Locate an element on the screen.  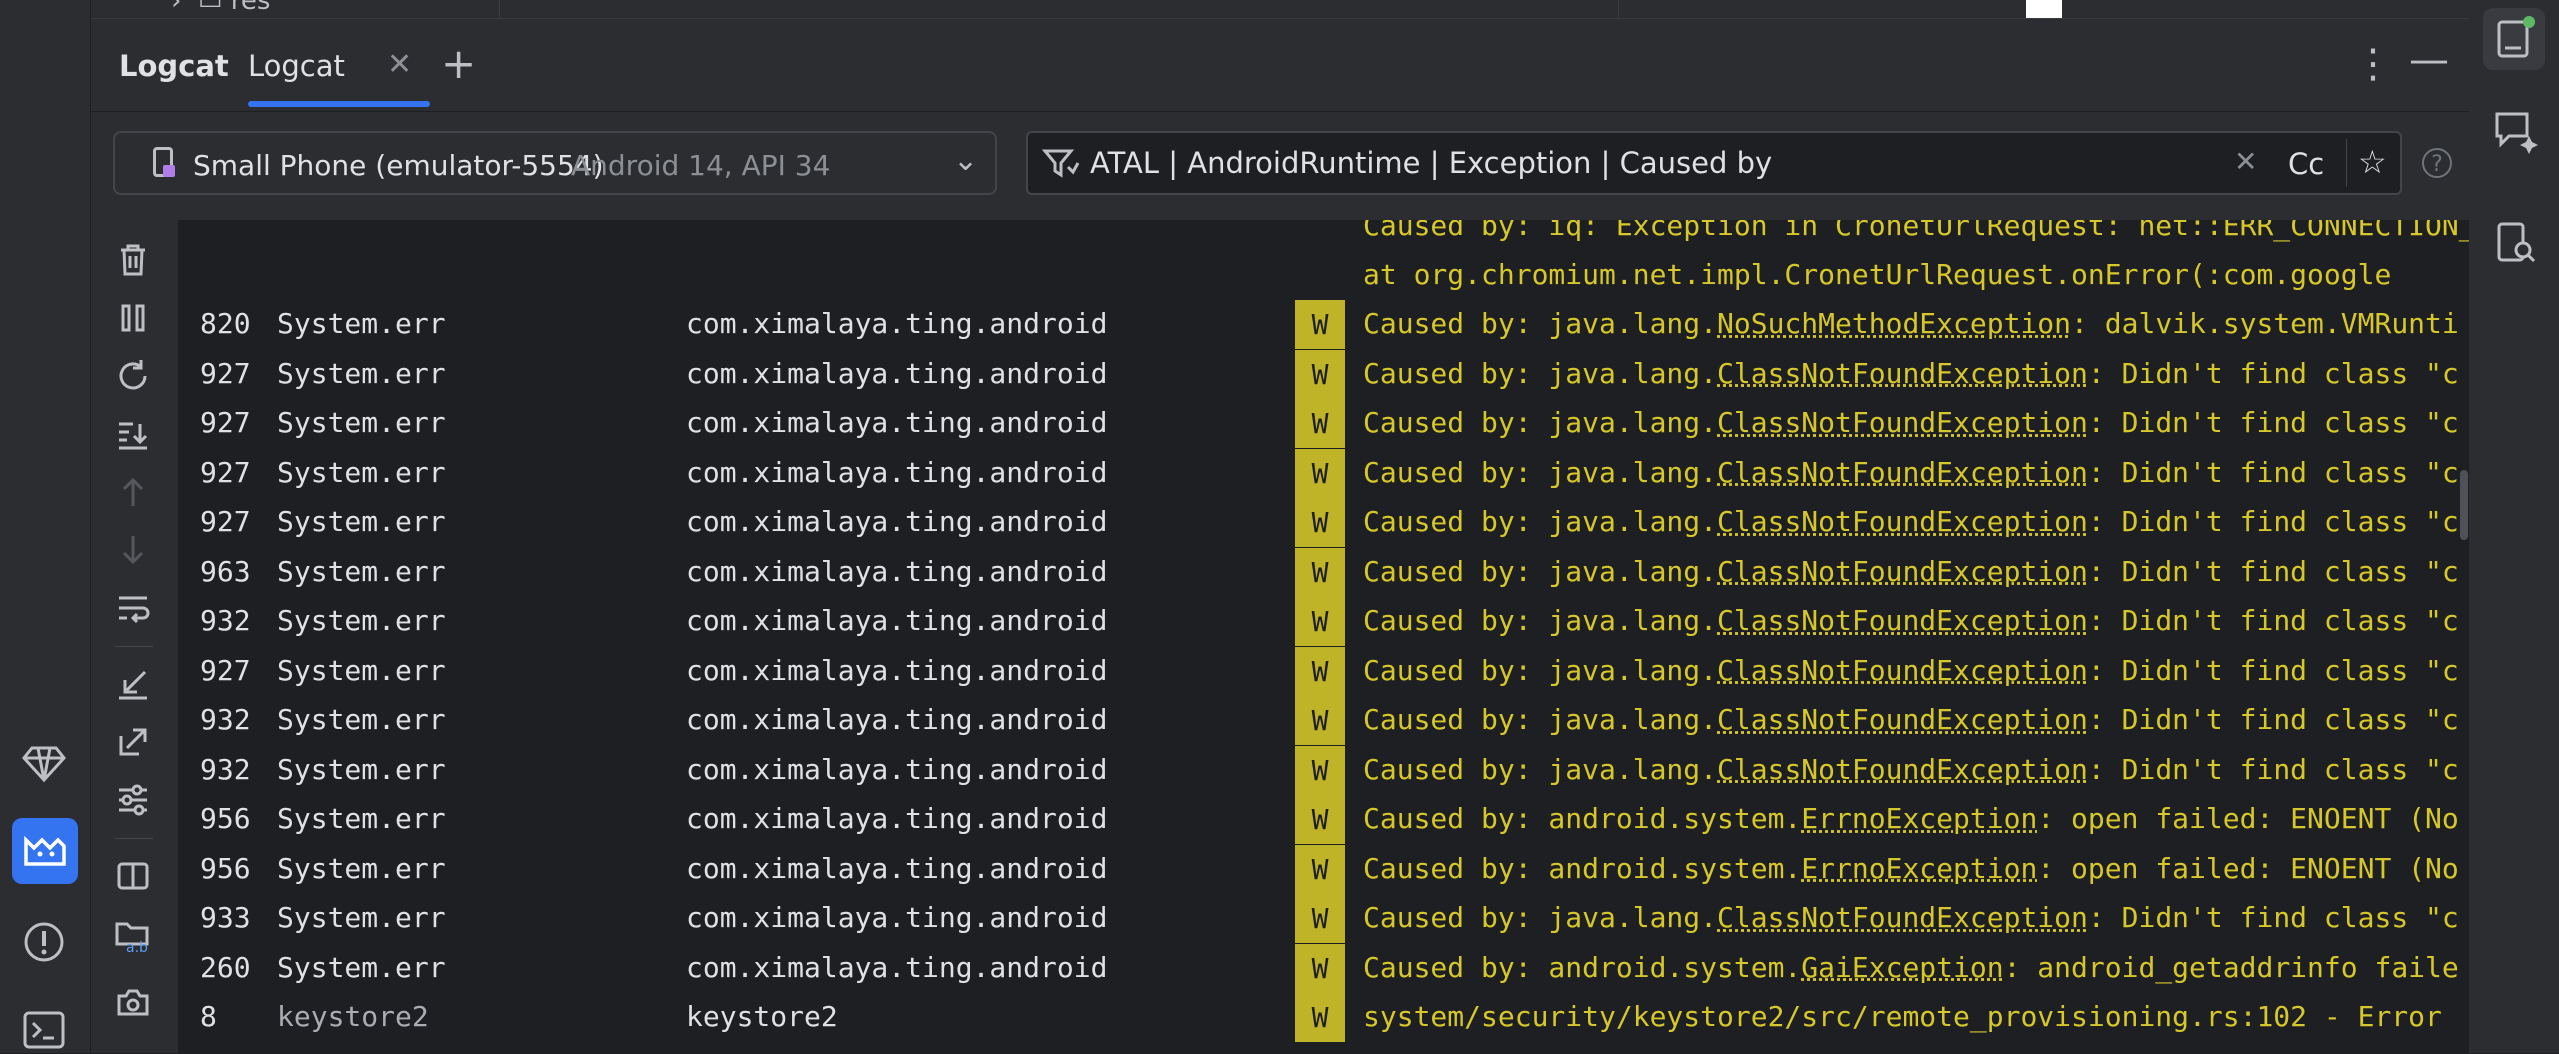
log-pid: 260 is located at coordinates (225, 967).